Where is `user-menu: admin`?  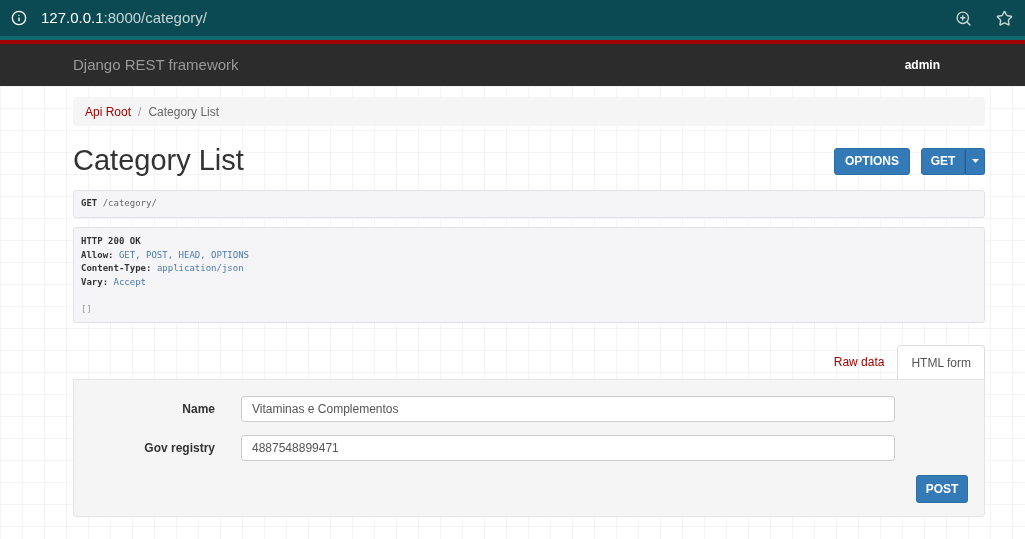 user-menu: admin is located at coordinates (922, 65).